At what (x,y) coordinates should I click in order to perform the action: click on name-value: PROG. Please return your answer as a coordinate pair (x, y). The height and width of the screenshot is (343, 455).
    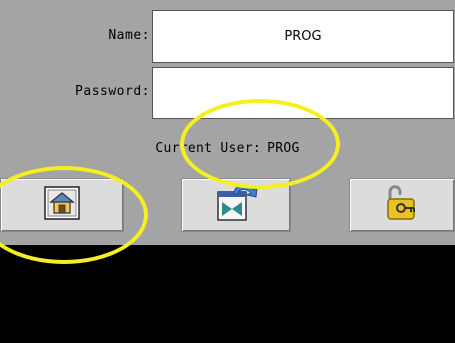
    Looking at the image, I should click on (303, 36).